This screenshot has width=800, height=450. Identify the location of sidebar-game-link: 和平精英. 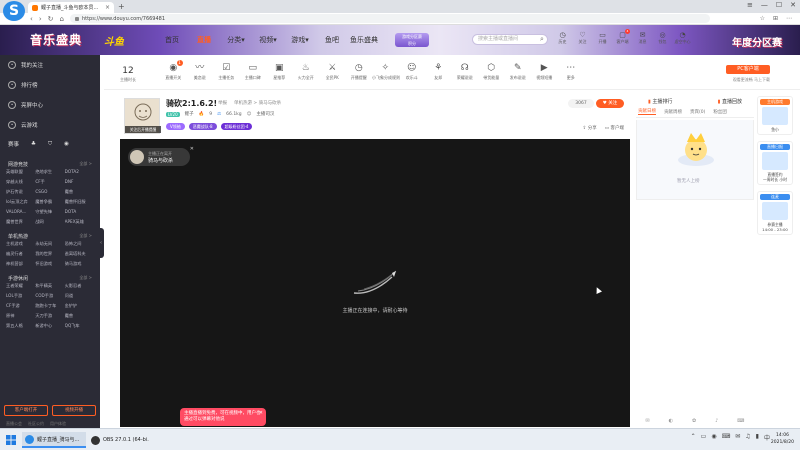
(49, 286).